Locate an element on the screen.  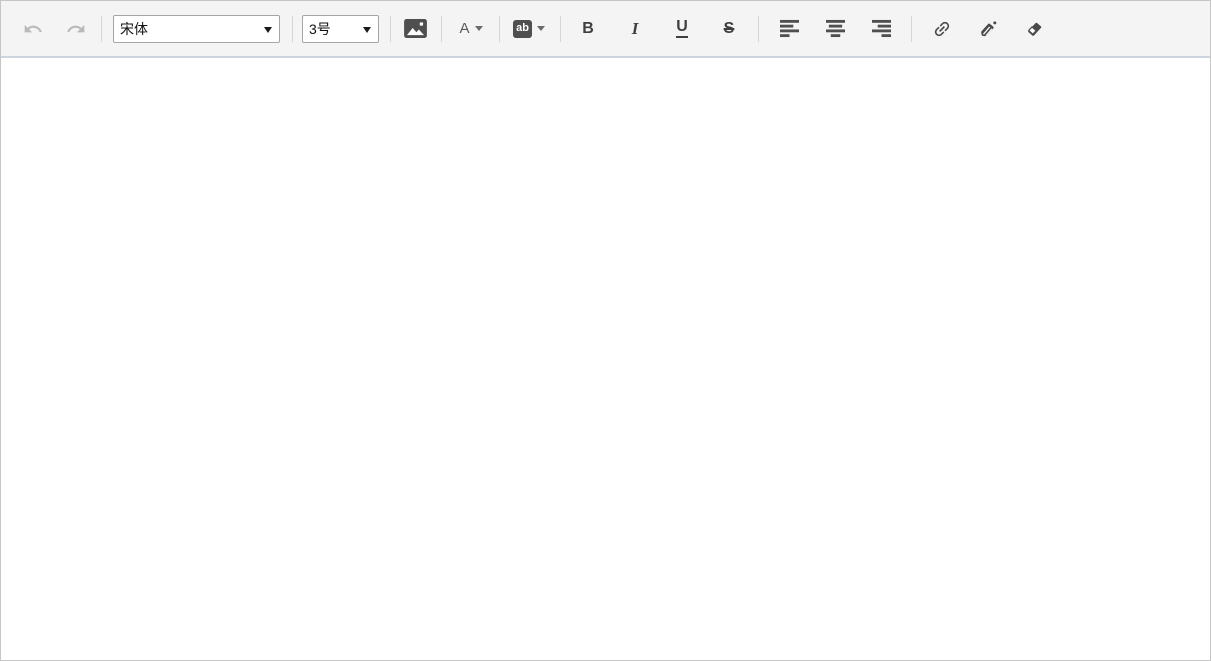
image-icon is located at coordinates (415, 28).